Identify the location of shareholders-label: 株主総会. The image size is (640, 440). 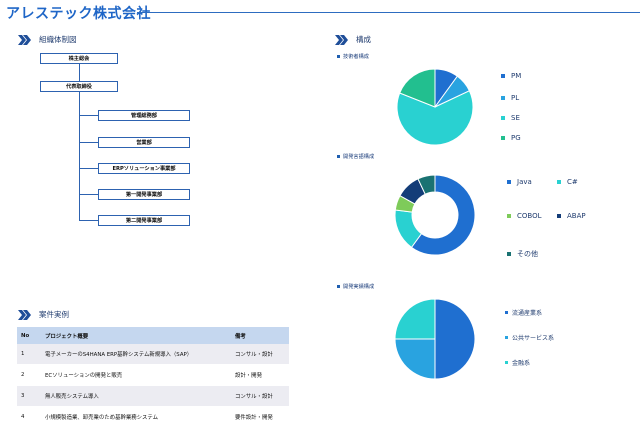
(79, 59).